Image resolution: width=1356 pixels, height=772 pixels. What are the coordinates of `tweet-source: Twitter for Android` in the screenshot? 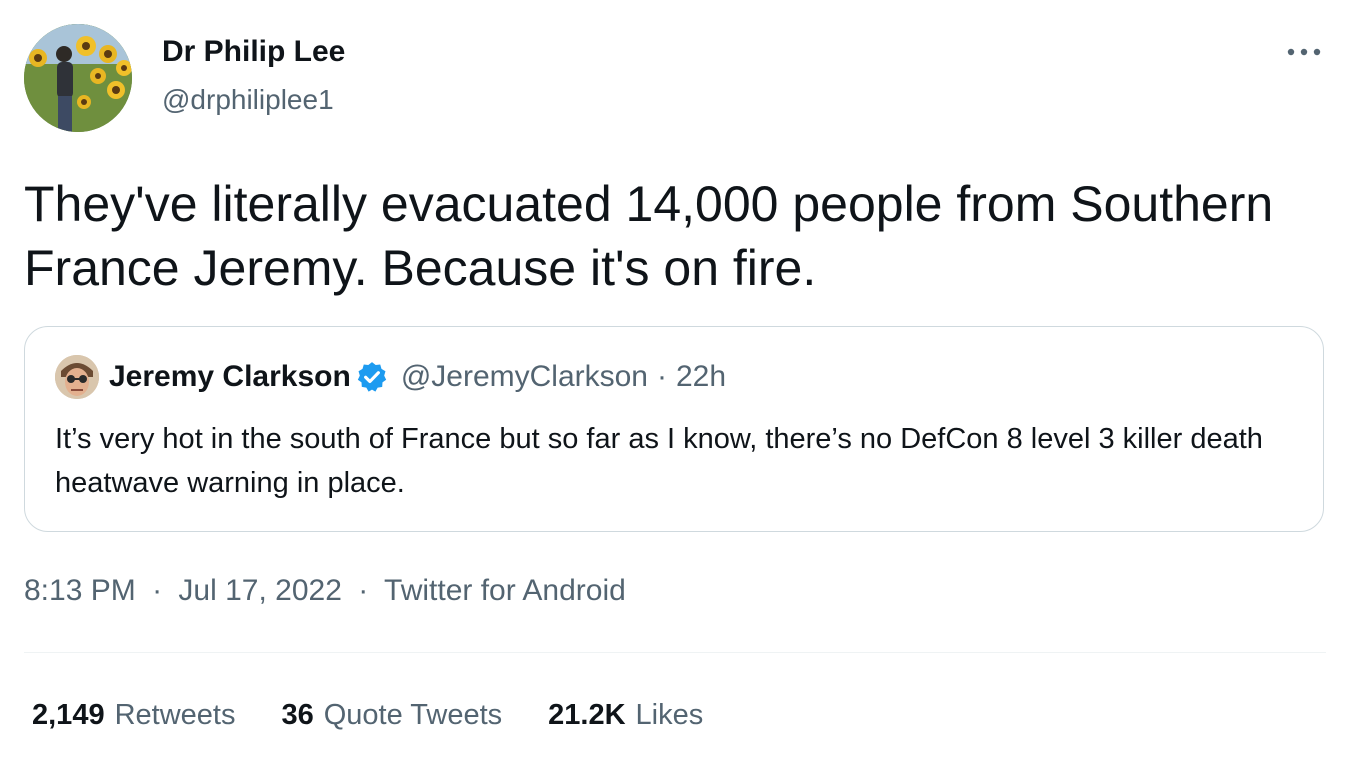 It's located at (505, 590).